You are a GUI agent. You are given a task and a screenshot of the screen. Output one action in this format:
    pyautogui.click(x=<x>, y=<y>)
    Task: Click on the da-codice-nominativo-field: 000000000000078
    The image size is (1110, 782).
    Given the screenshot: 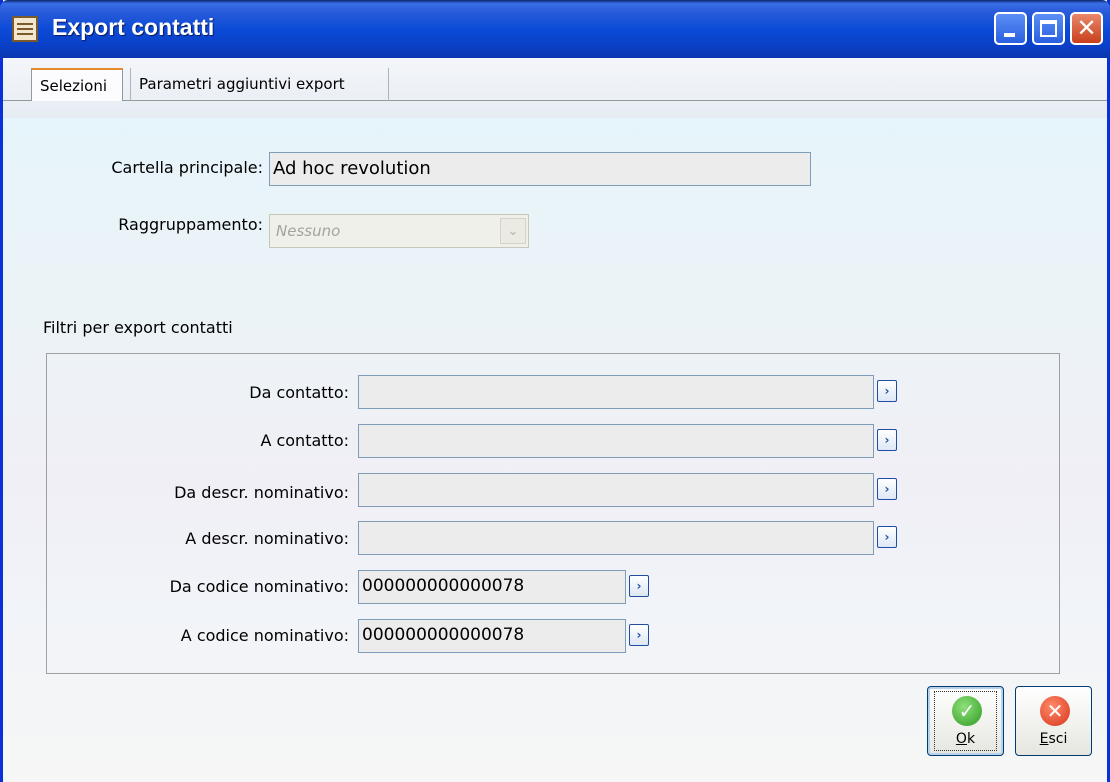 What is the action you would take?
    pyautogui.click(x=492, y=587)
    